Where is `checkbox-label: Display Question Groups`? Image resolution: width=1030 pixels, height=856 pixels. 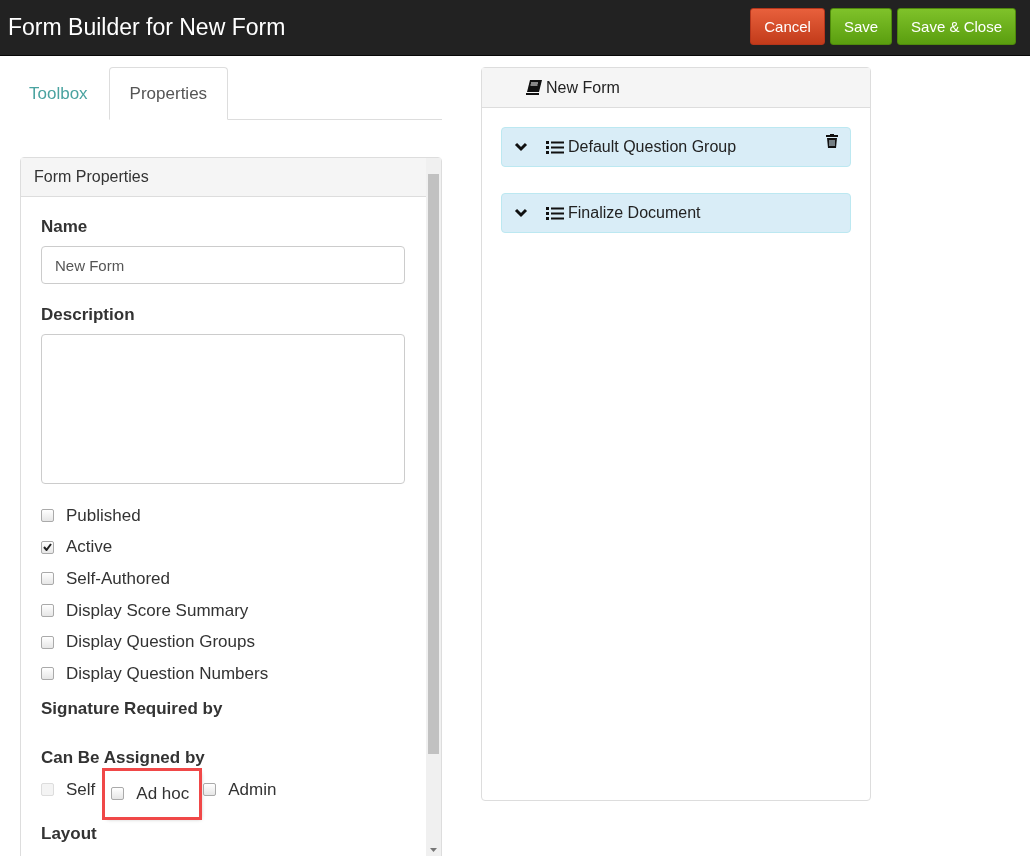
checkbox-label: Display Question Groups is located at coordinates (160, 642).